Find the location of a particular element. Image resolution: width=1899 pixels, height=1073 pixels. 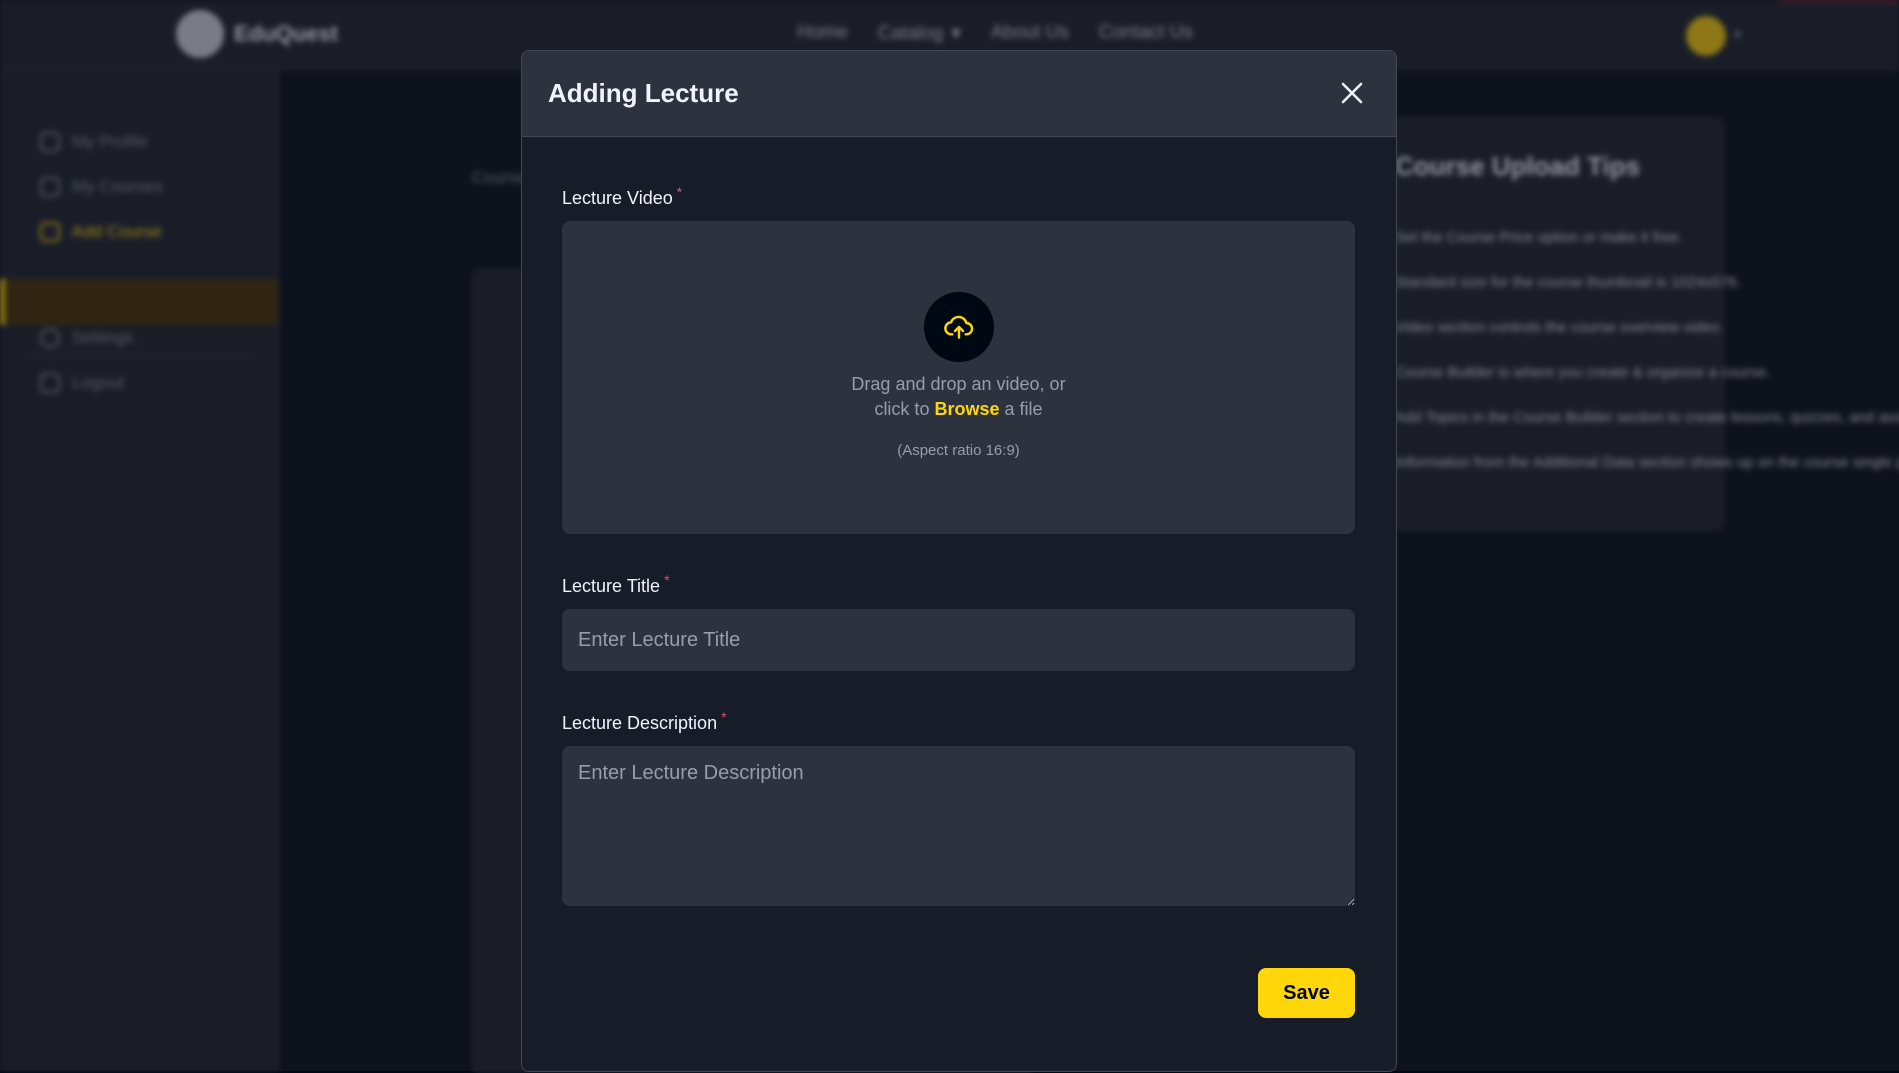

browse-link: Browse is located at coordinates (966, 409).